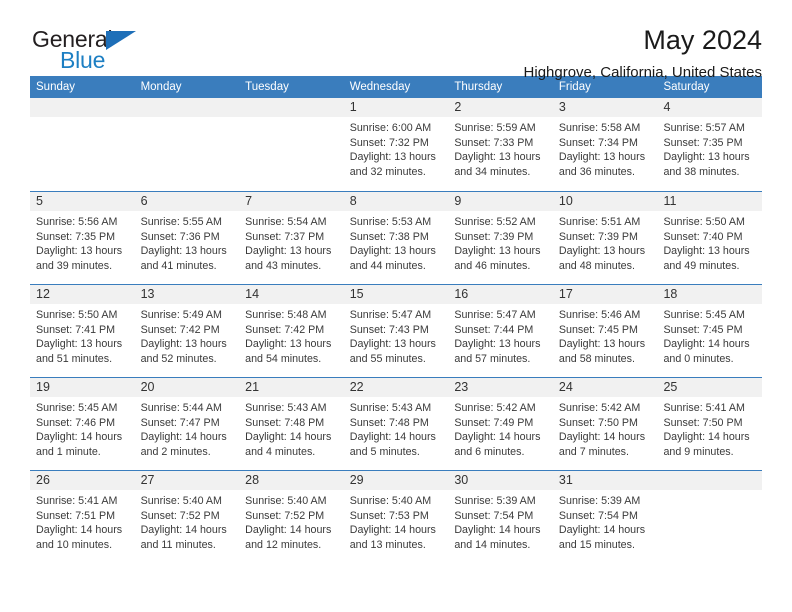 Image resolution: width=792 pixels, height=612 pixels. I want to click on sunrise-text: Sunrise: 5:46 AM, so click(599, 315).